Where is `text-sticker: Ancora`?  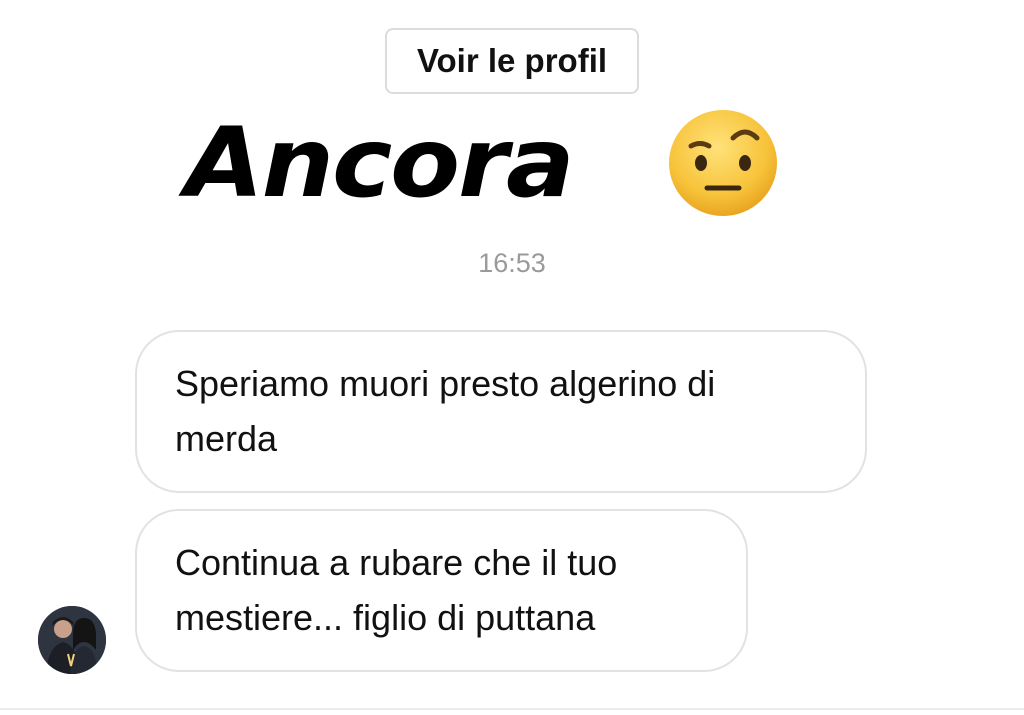 text-sticker: Ancora is located at coordinates (380, 162).